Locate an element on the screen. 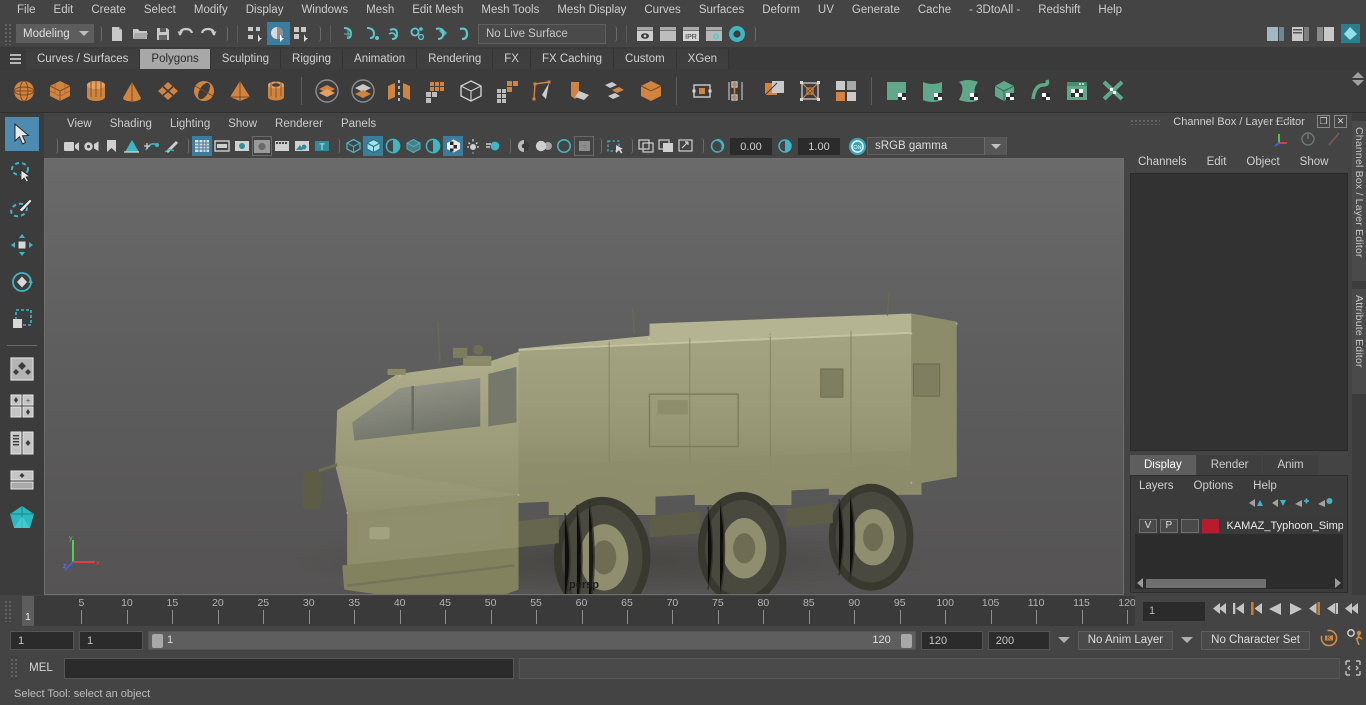  viewport-menu-panels: Panels is located at coordinates (358, 124).